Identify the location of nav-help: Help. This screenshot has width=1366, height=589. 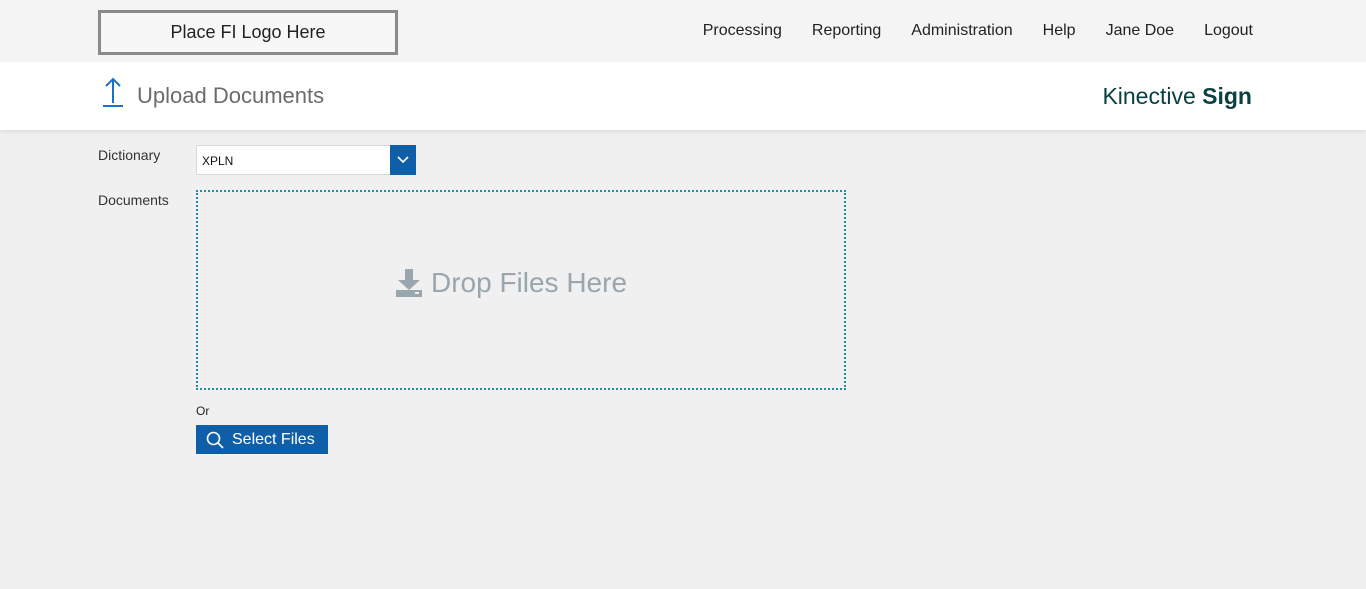
(1059, 31).